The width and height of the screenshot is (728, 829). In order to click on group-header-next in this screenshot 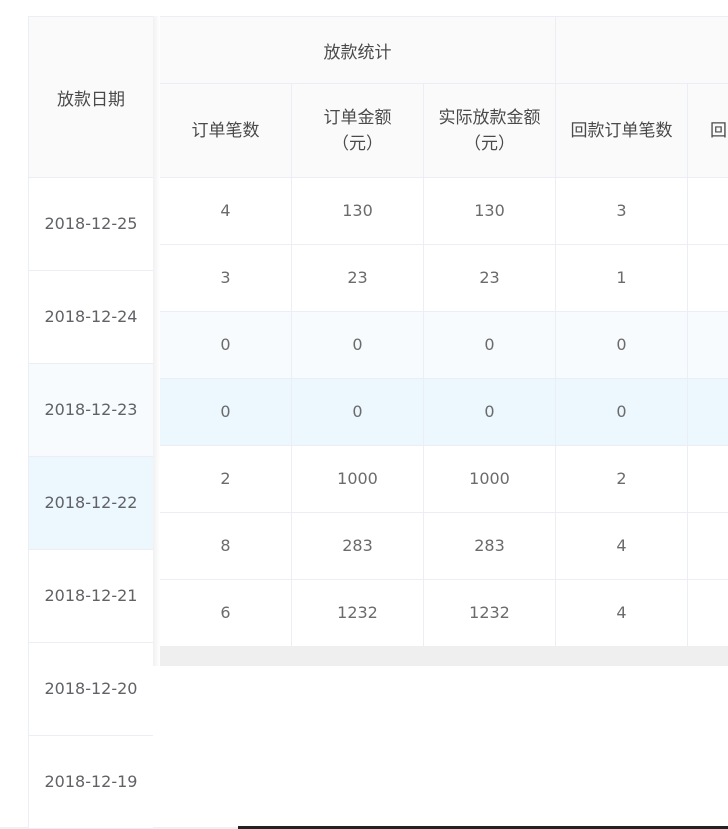, I will do `click(642, 50)`.